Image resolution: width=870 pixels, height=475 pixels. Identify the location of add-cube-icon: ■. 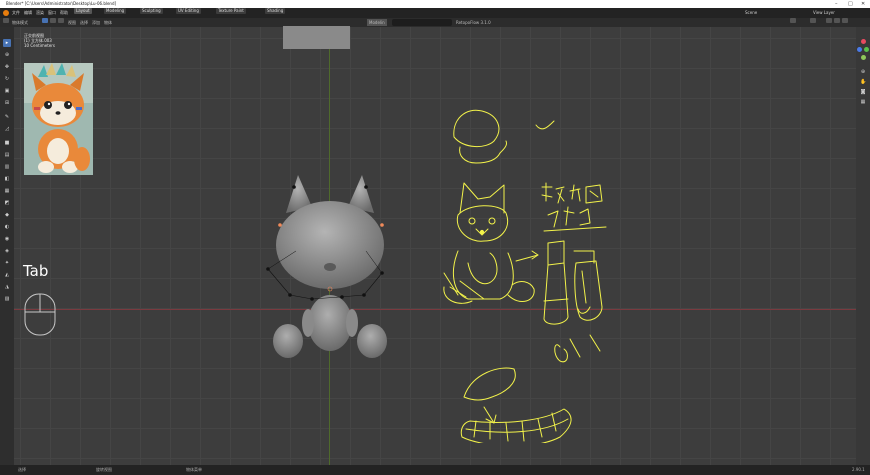
(7, 143).